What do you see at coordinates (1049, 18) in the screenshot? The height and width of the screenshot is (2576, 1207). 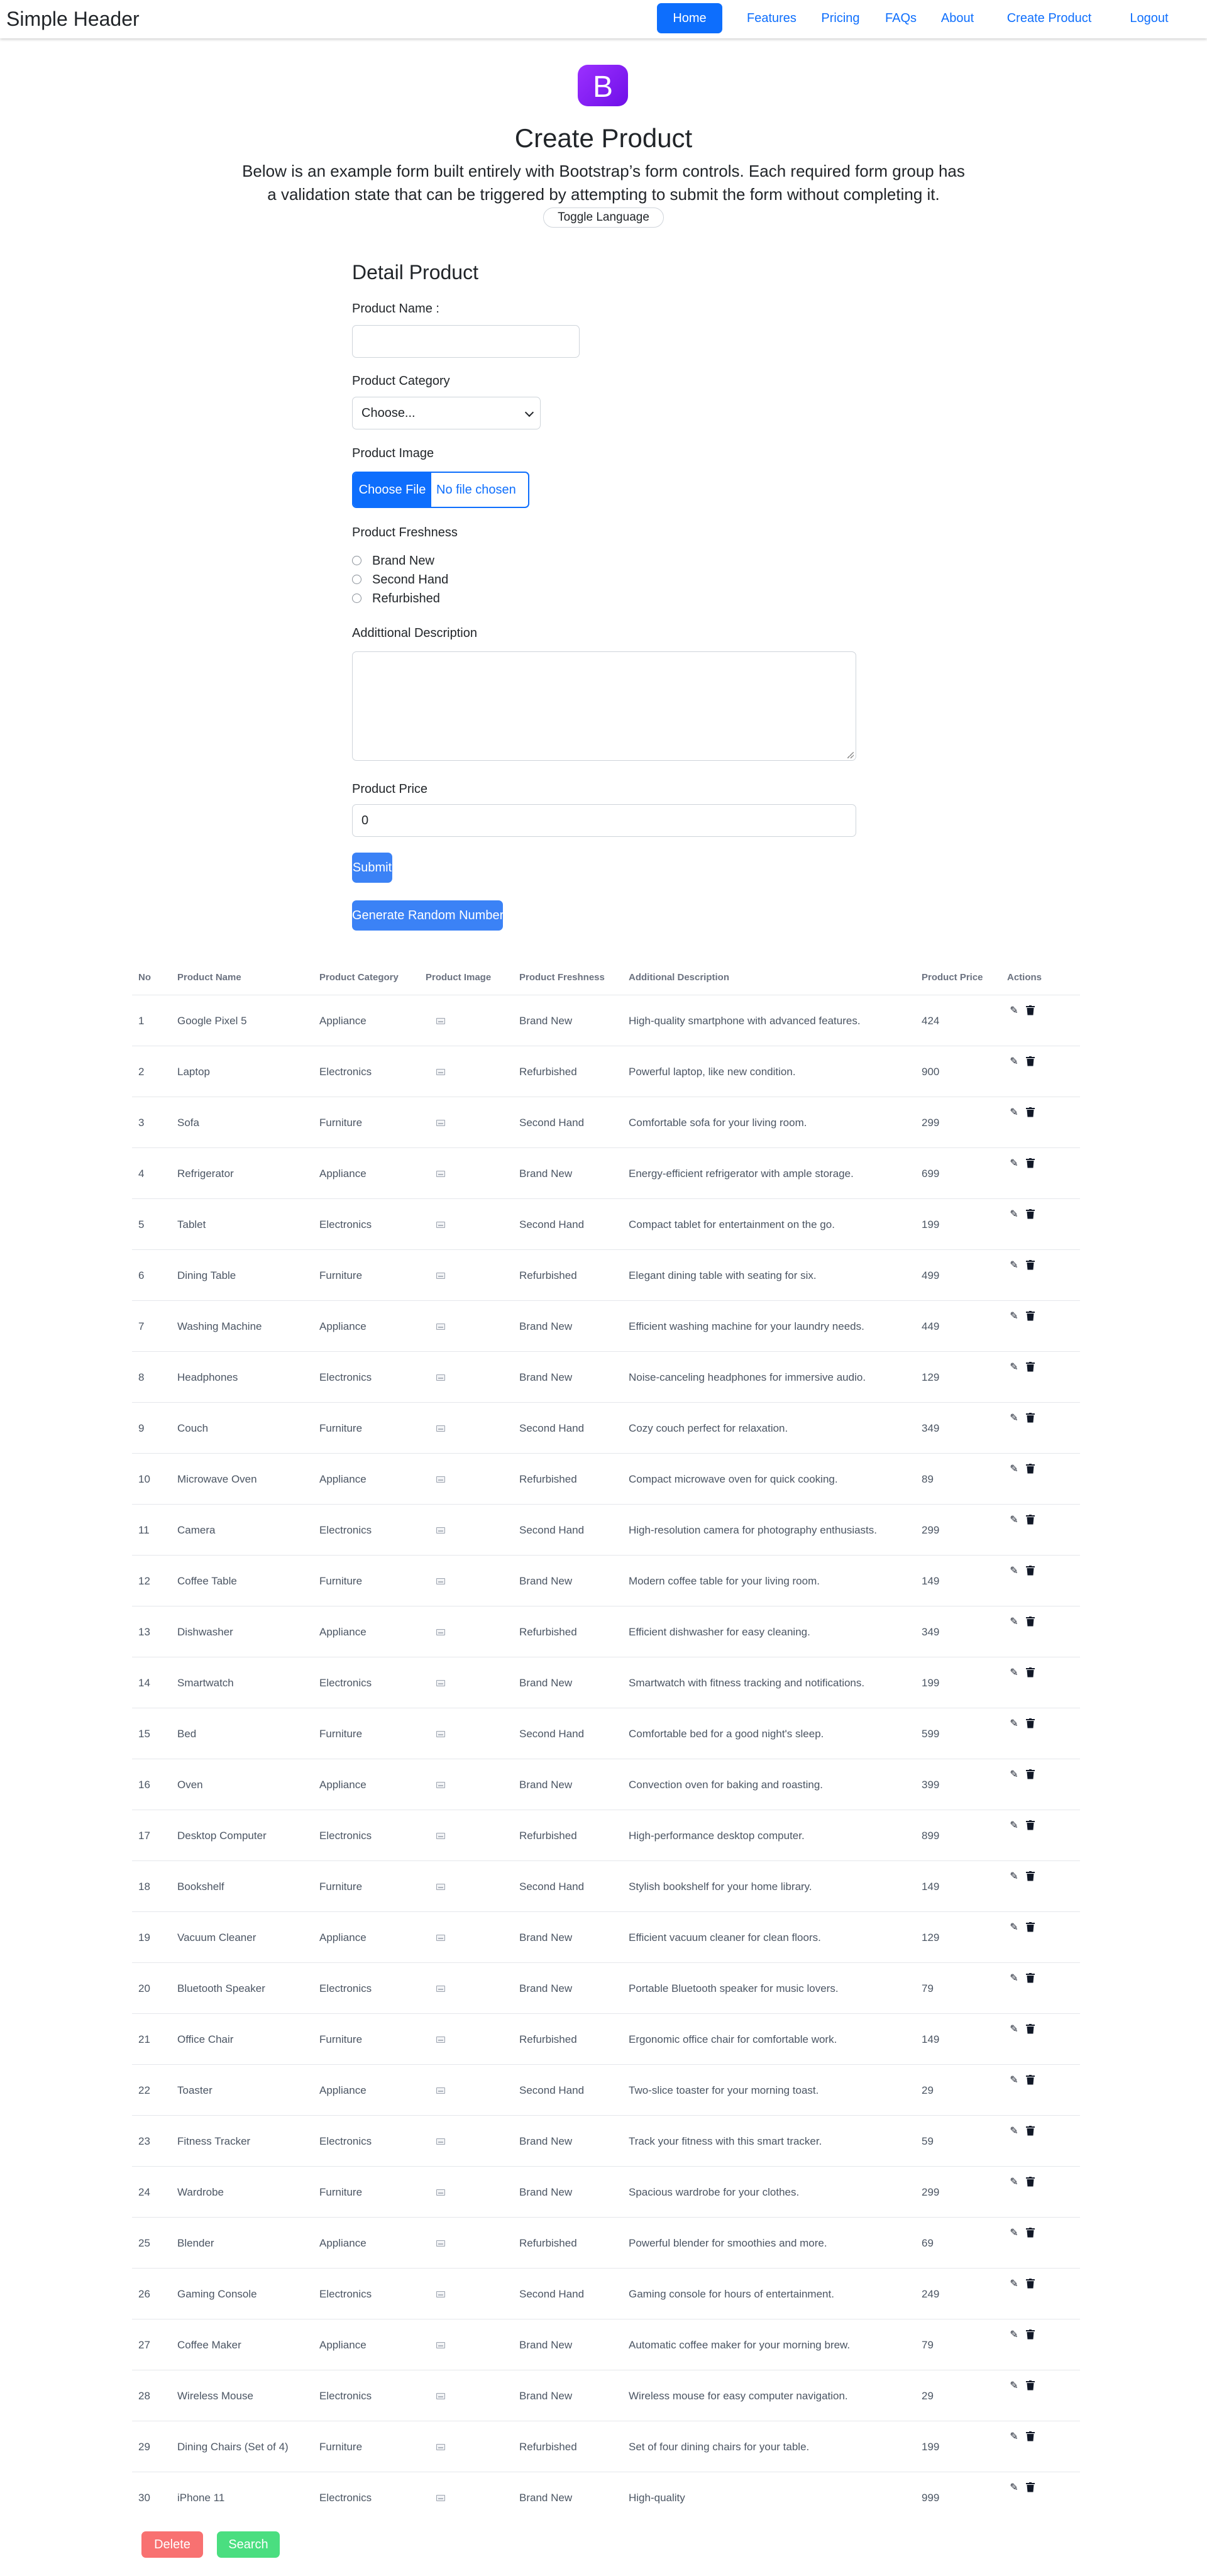 I see `nav-create-product: Create Product` at bounding box center [1049, 18].